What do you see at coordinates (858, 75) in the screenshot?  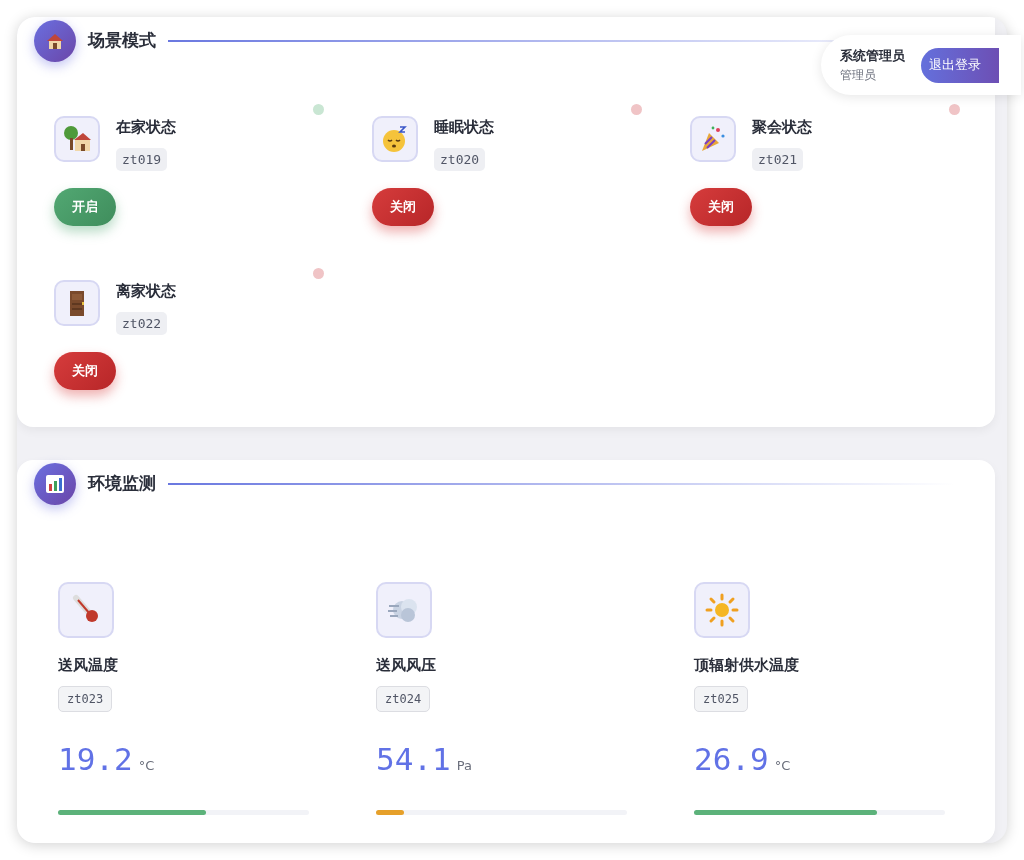 I see `user-role: 管理员` at bounding box center [858, 75].